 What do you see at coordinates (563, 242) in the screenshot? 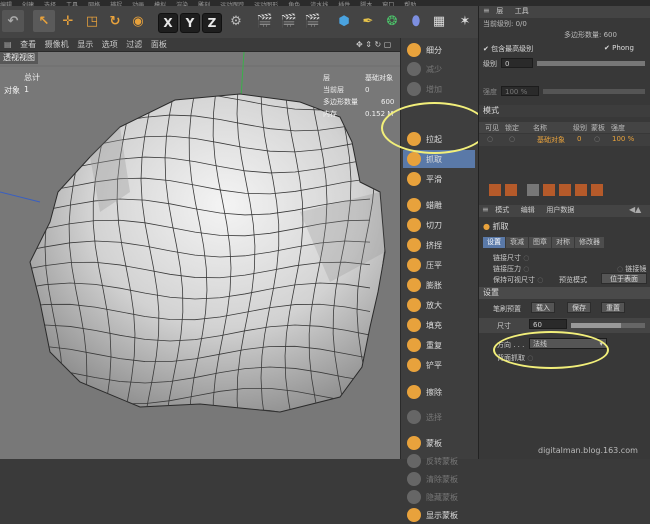
I see `tab-symmetry: 对称` at bounding box center [563, 242].